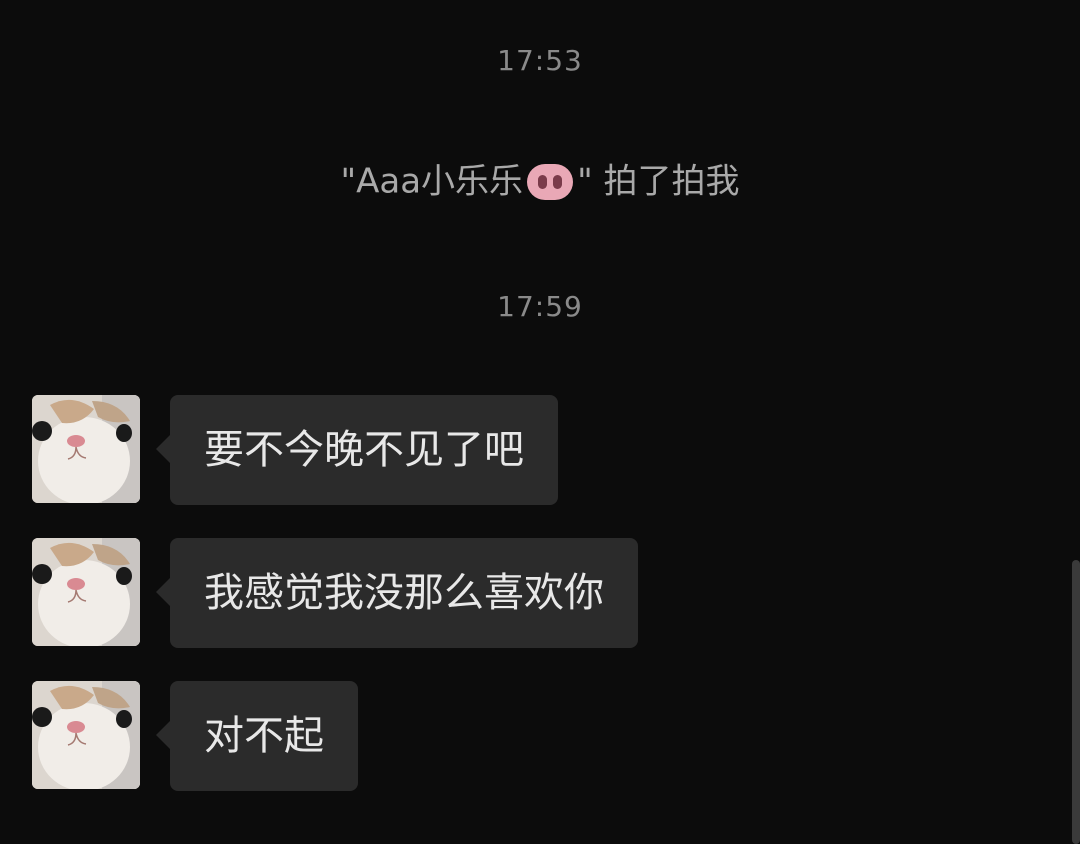 The image size is (1080, 844). What do you see at coordinates (658, 181) in the screenshot?
I see `pat-notification-suffix: " 拍了拍我` at bounding box center [658, 181].